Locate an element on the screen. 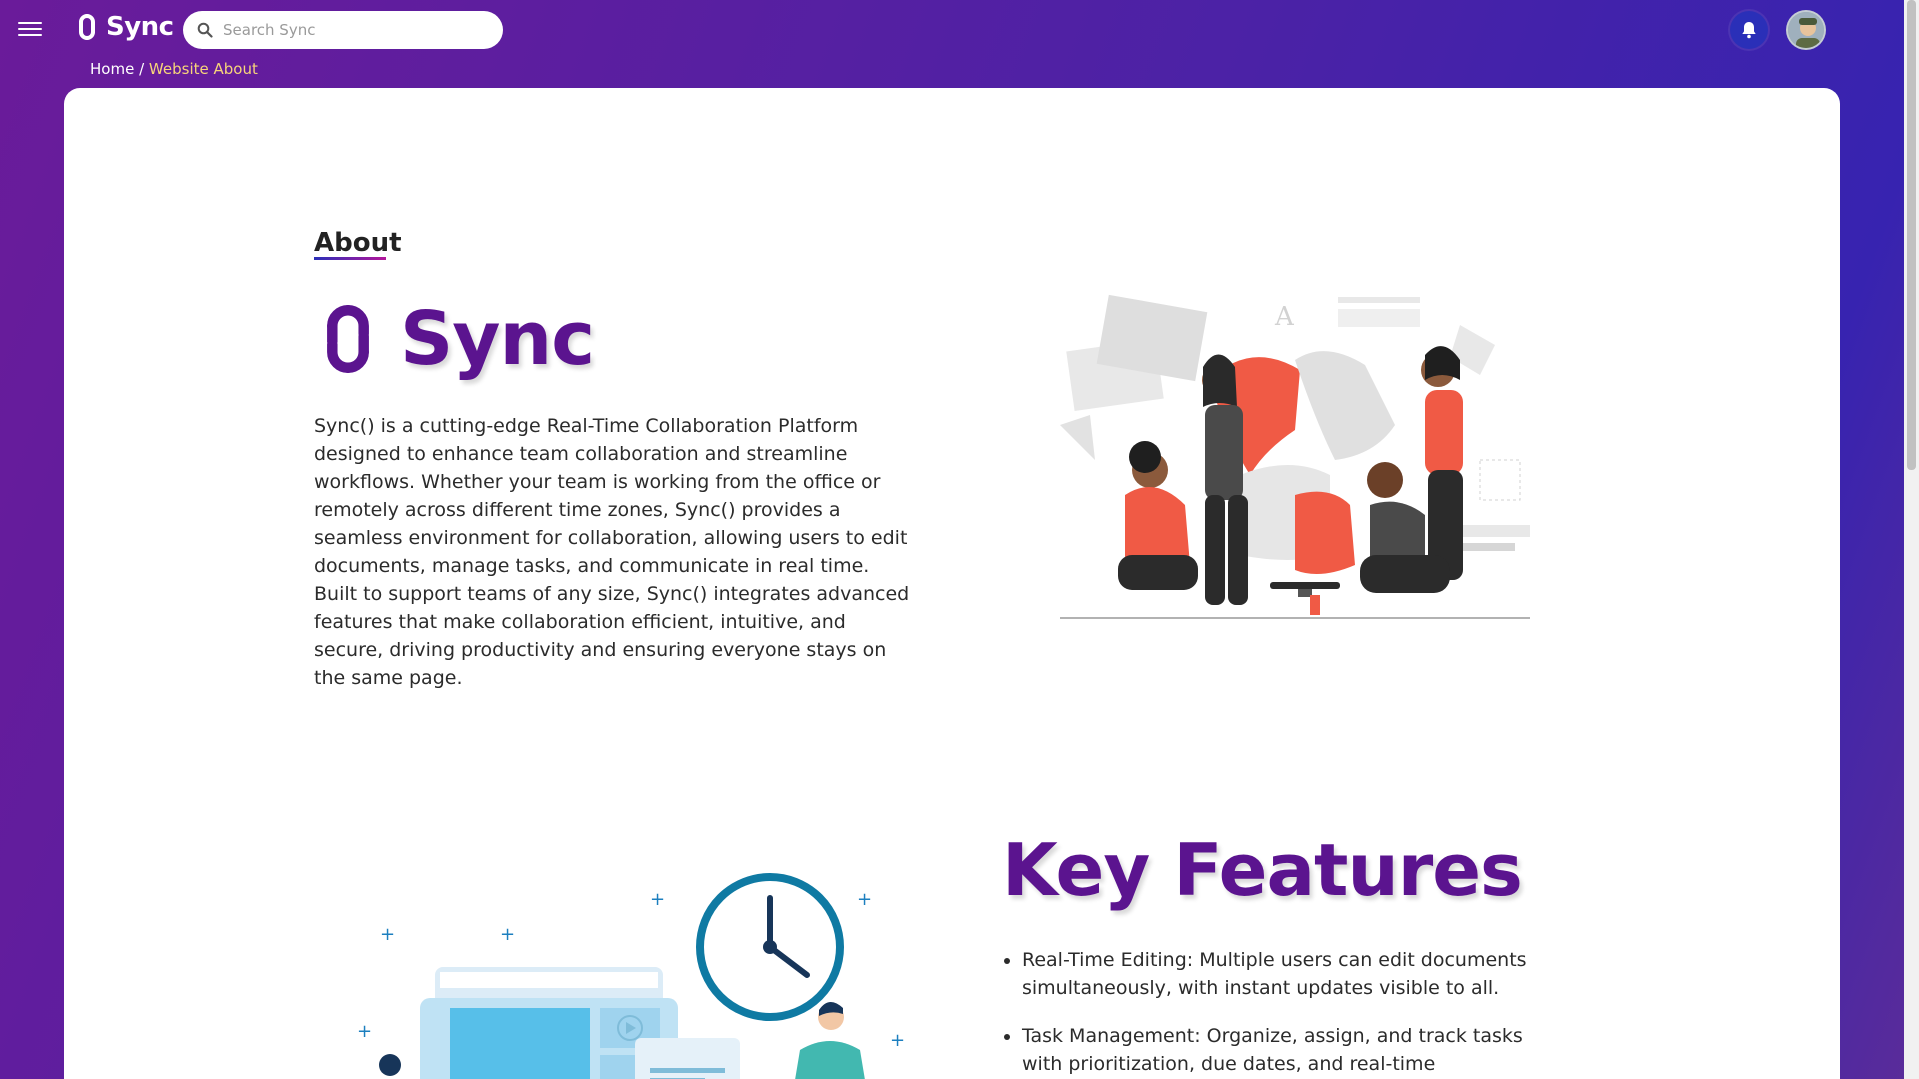 This screenshot has width=1919, height=1079. page-scrollbar is located at coordinates (1911, 539).